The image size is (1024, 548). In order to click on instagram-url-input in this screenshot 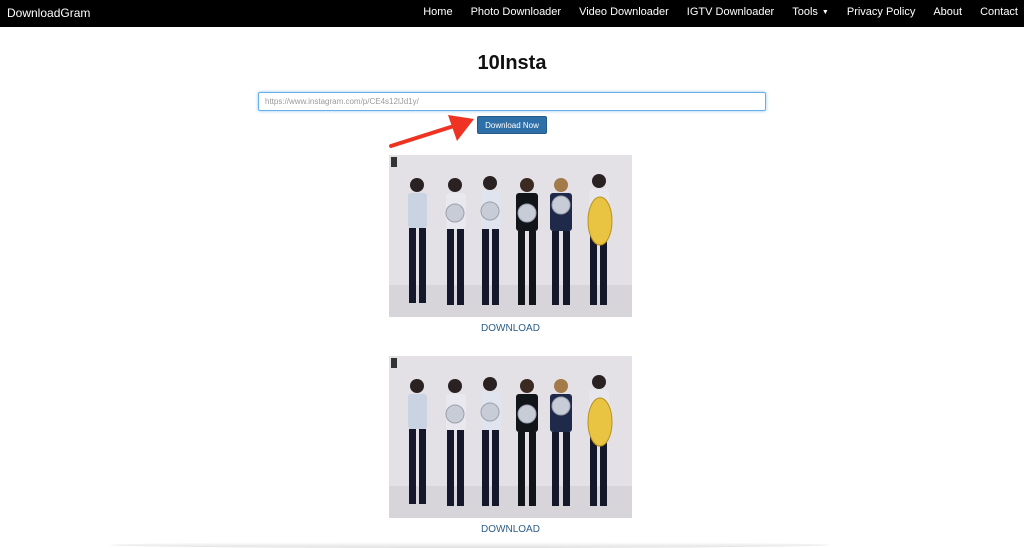, I will do `click(512, 101)`.